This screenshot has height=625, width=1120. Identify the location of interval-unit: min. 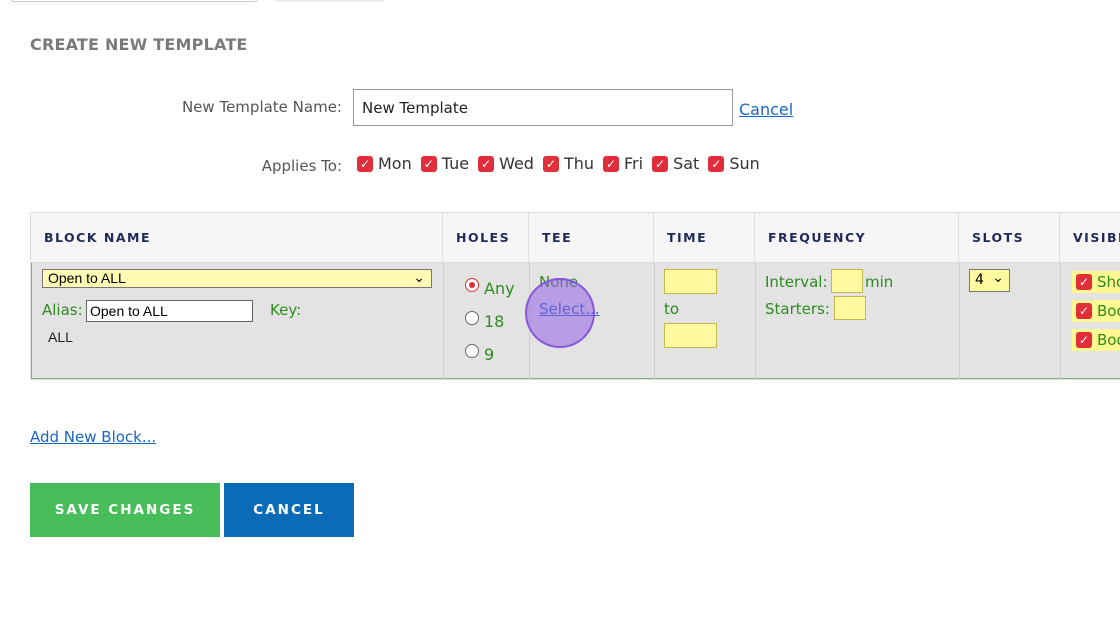
(879, 282).